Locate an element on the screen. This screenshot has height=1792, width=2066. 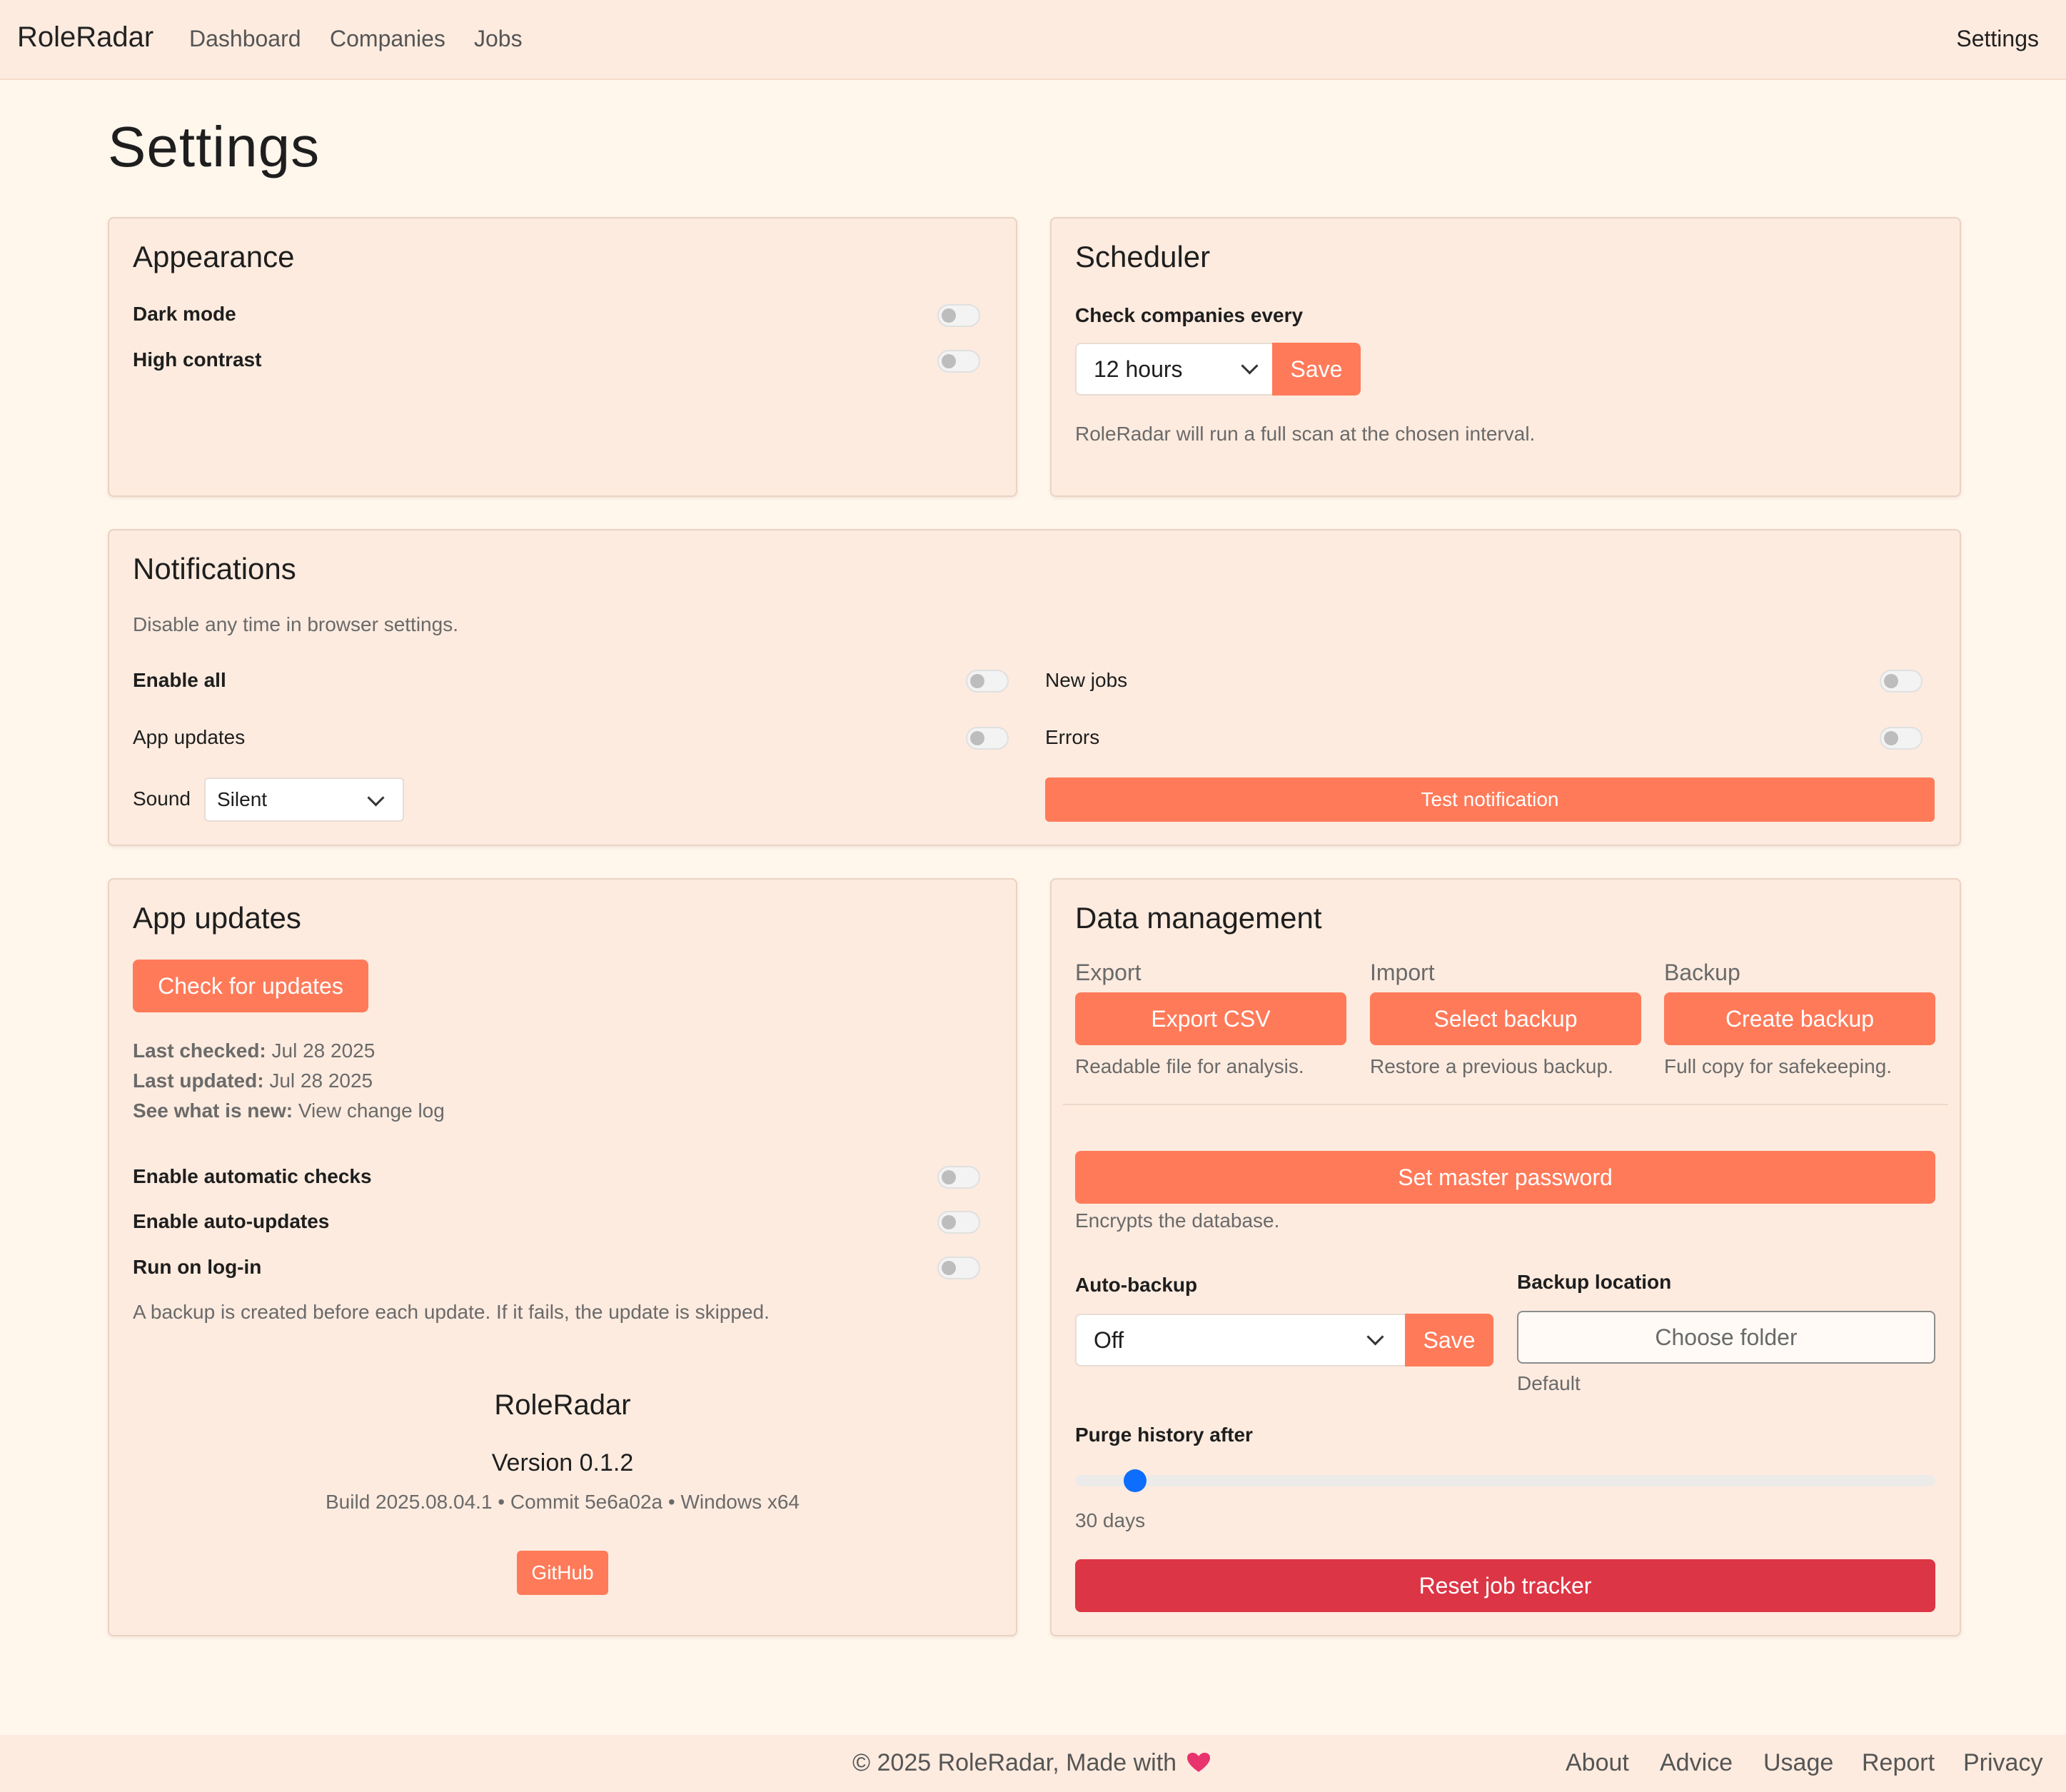
enable-all-toggle is located at coordinates (988, 681).